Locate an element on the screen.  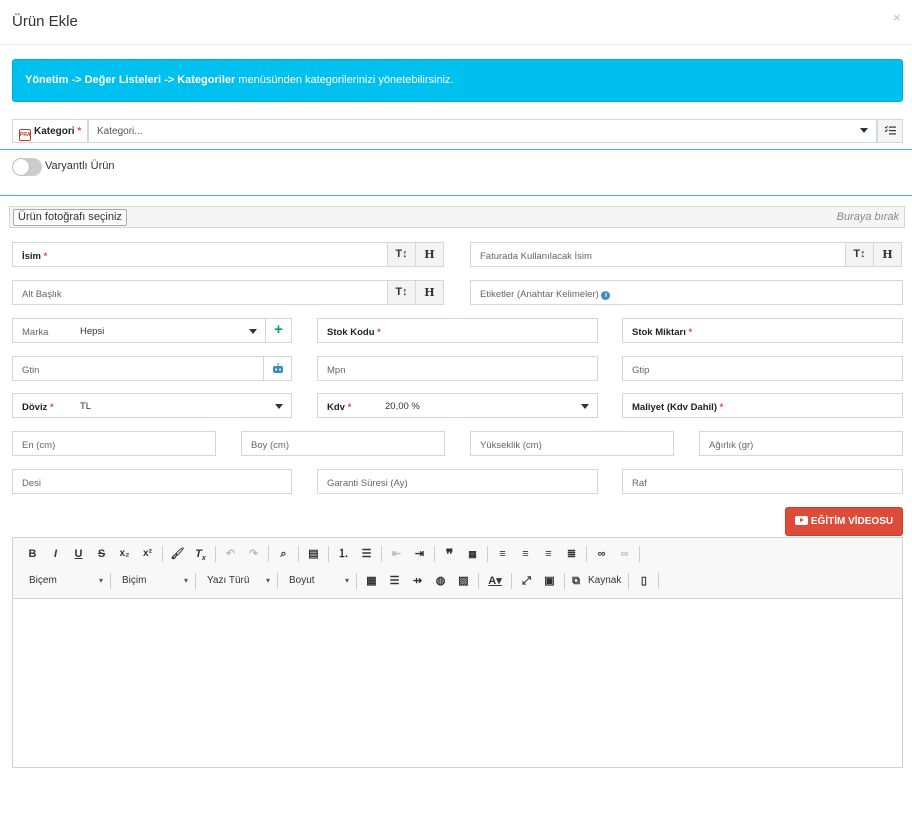
length-group: Boy (cm) is located at coordinates (343, 443).